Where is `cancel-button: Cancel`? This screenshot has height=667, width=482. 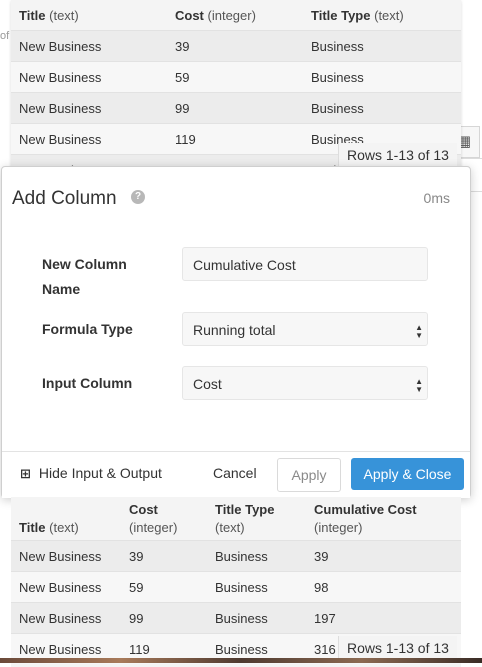 cancel-button: Cancel is located at coordinates (235, 473).